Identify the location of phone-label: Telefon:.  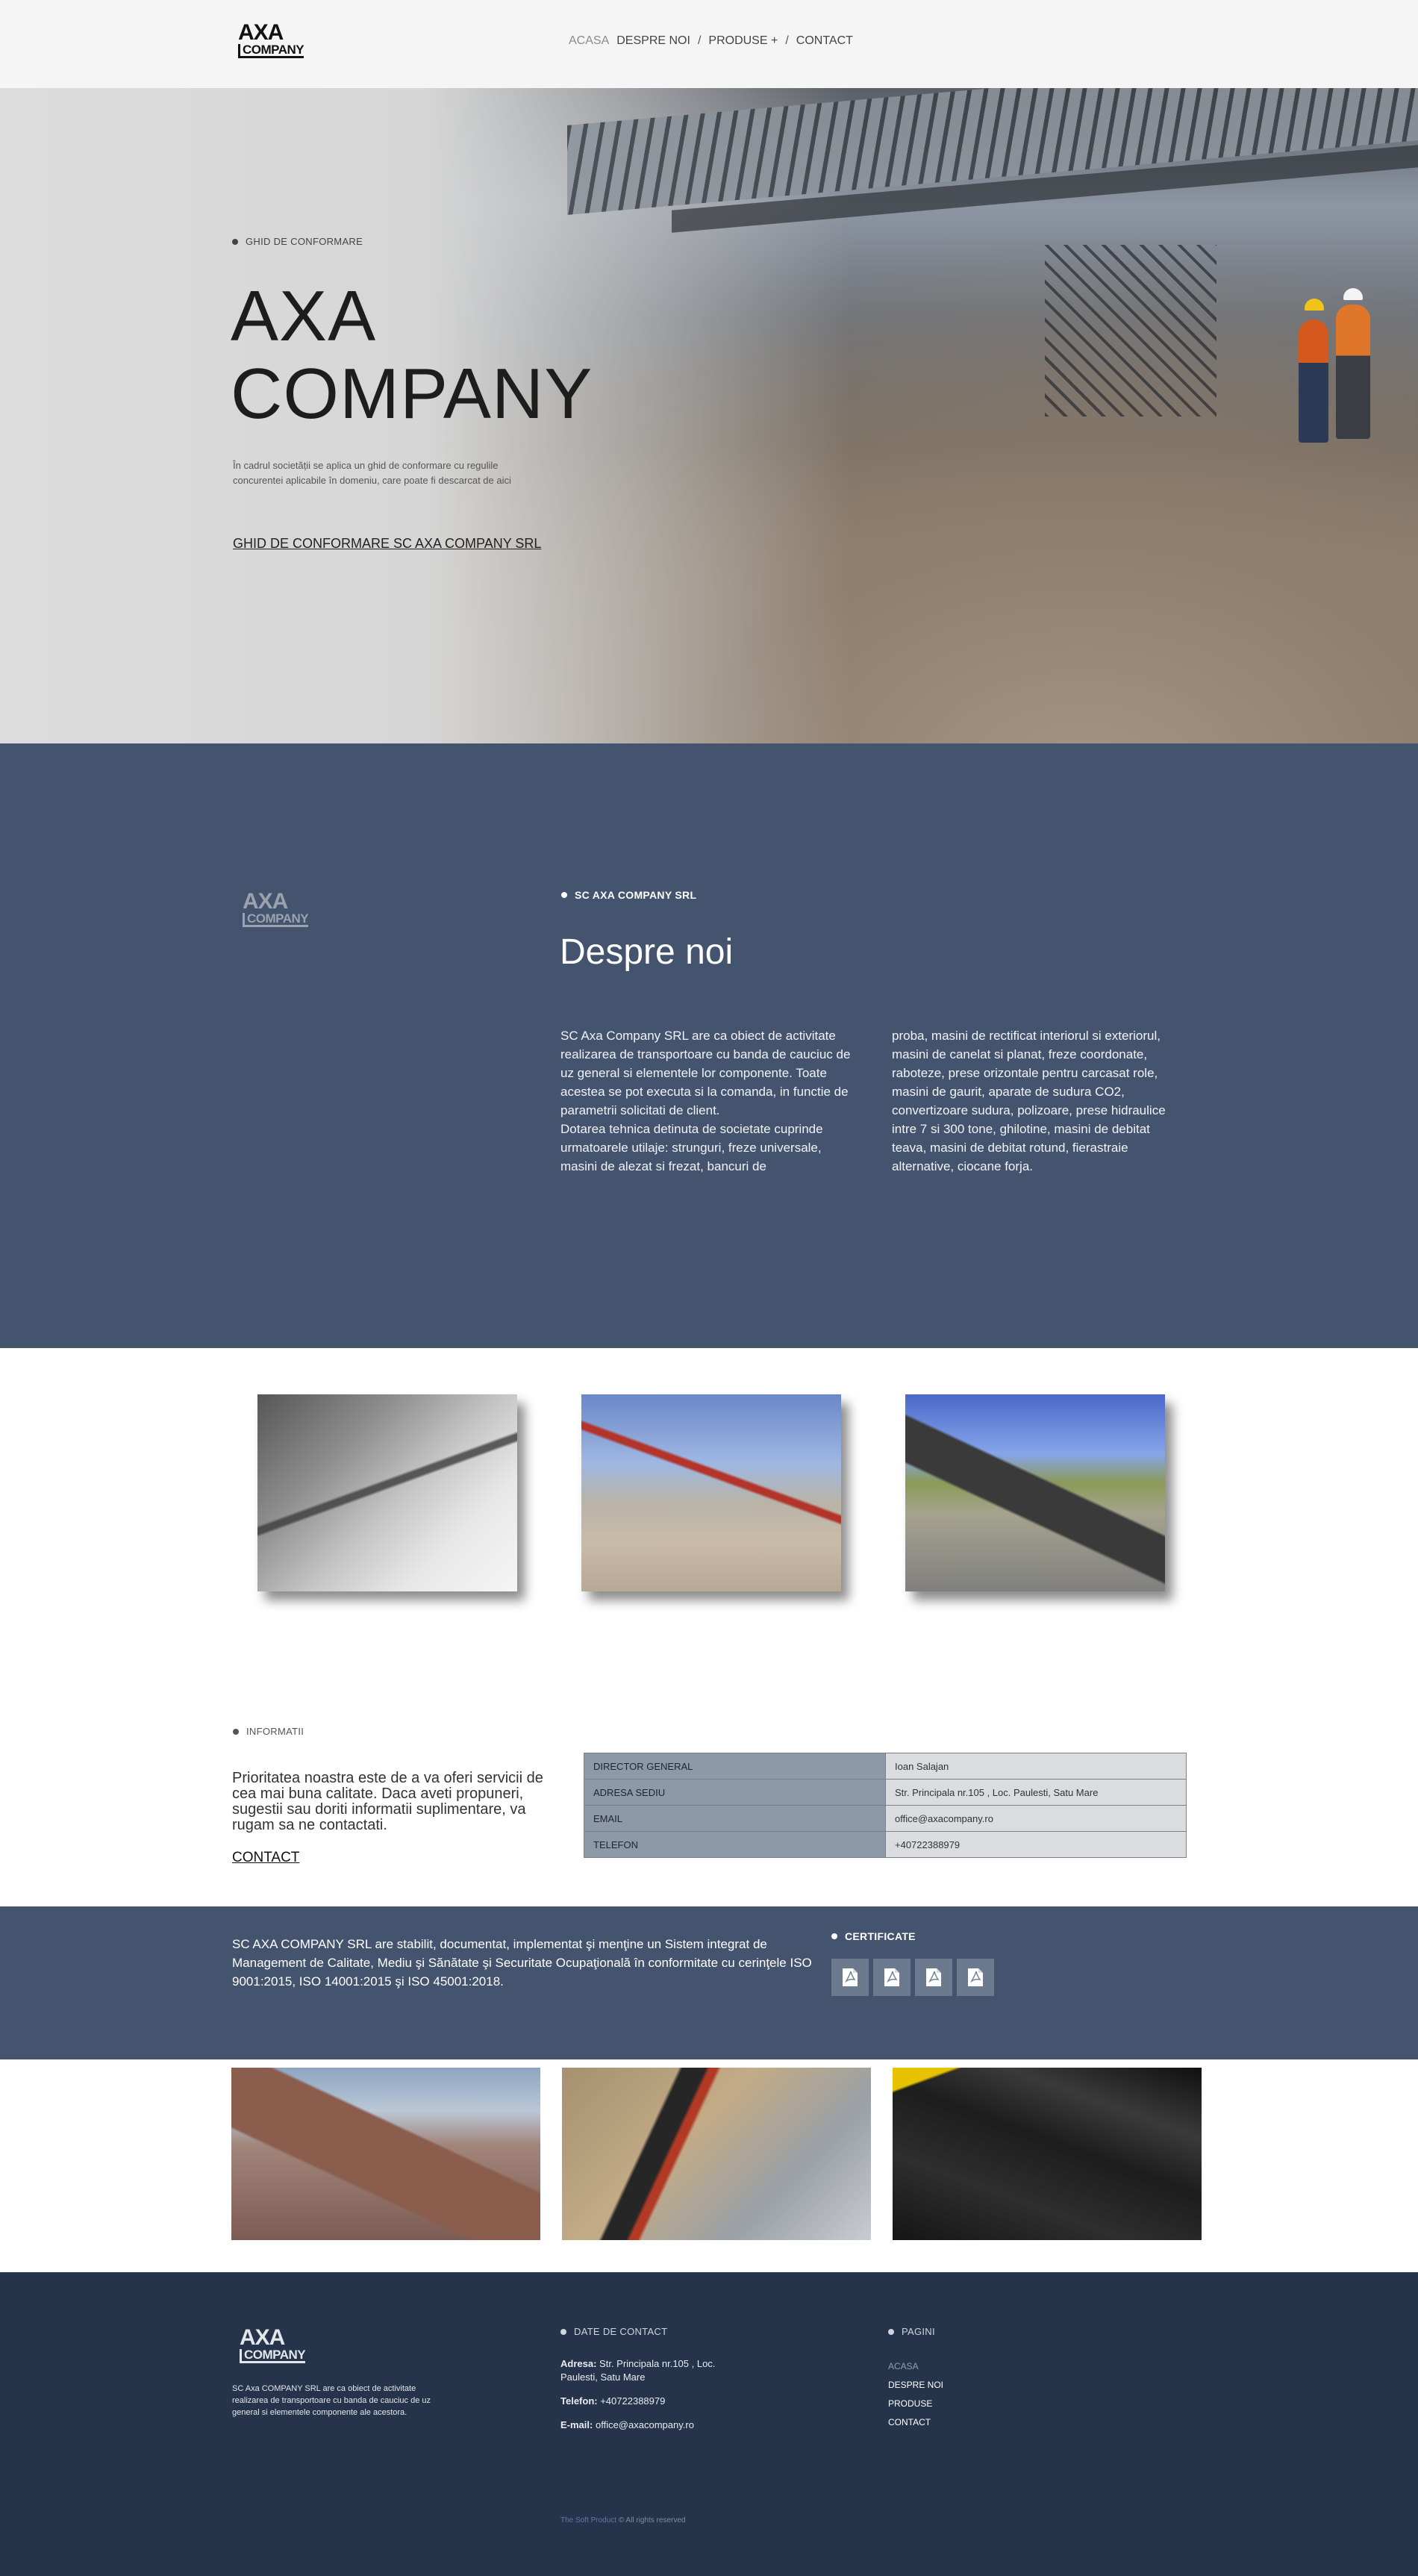
(579, 2401).